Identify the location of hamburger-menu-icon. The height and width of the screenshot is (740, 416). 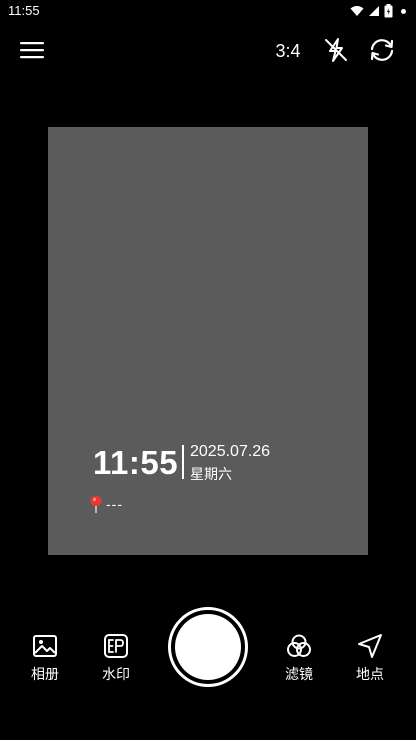
(32, 50).